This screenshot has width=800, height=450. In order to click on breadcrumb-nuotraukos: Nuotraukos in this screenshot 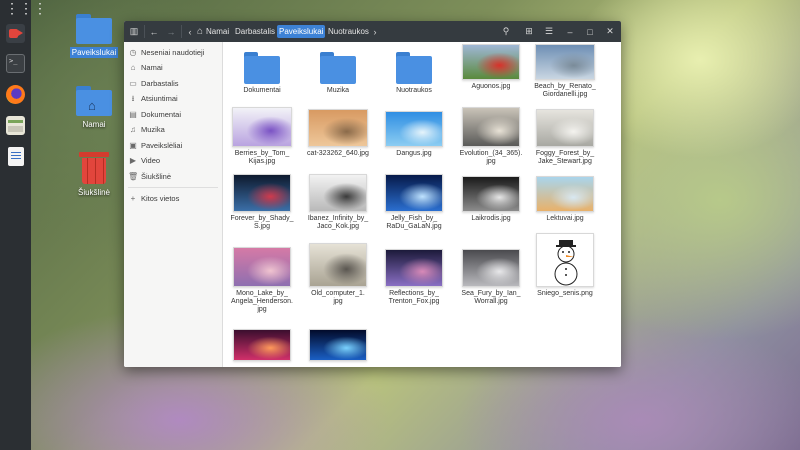, I will do `click(348, 31)`.